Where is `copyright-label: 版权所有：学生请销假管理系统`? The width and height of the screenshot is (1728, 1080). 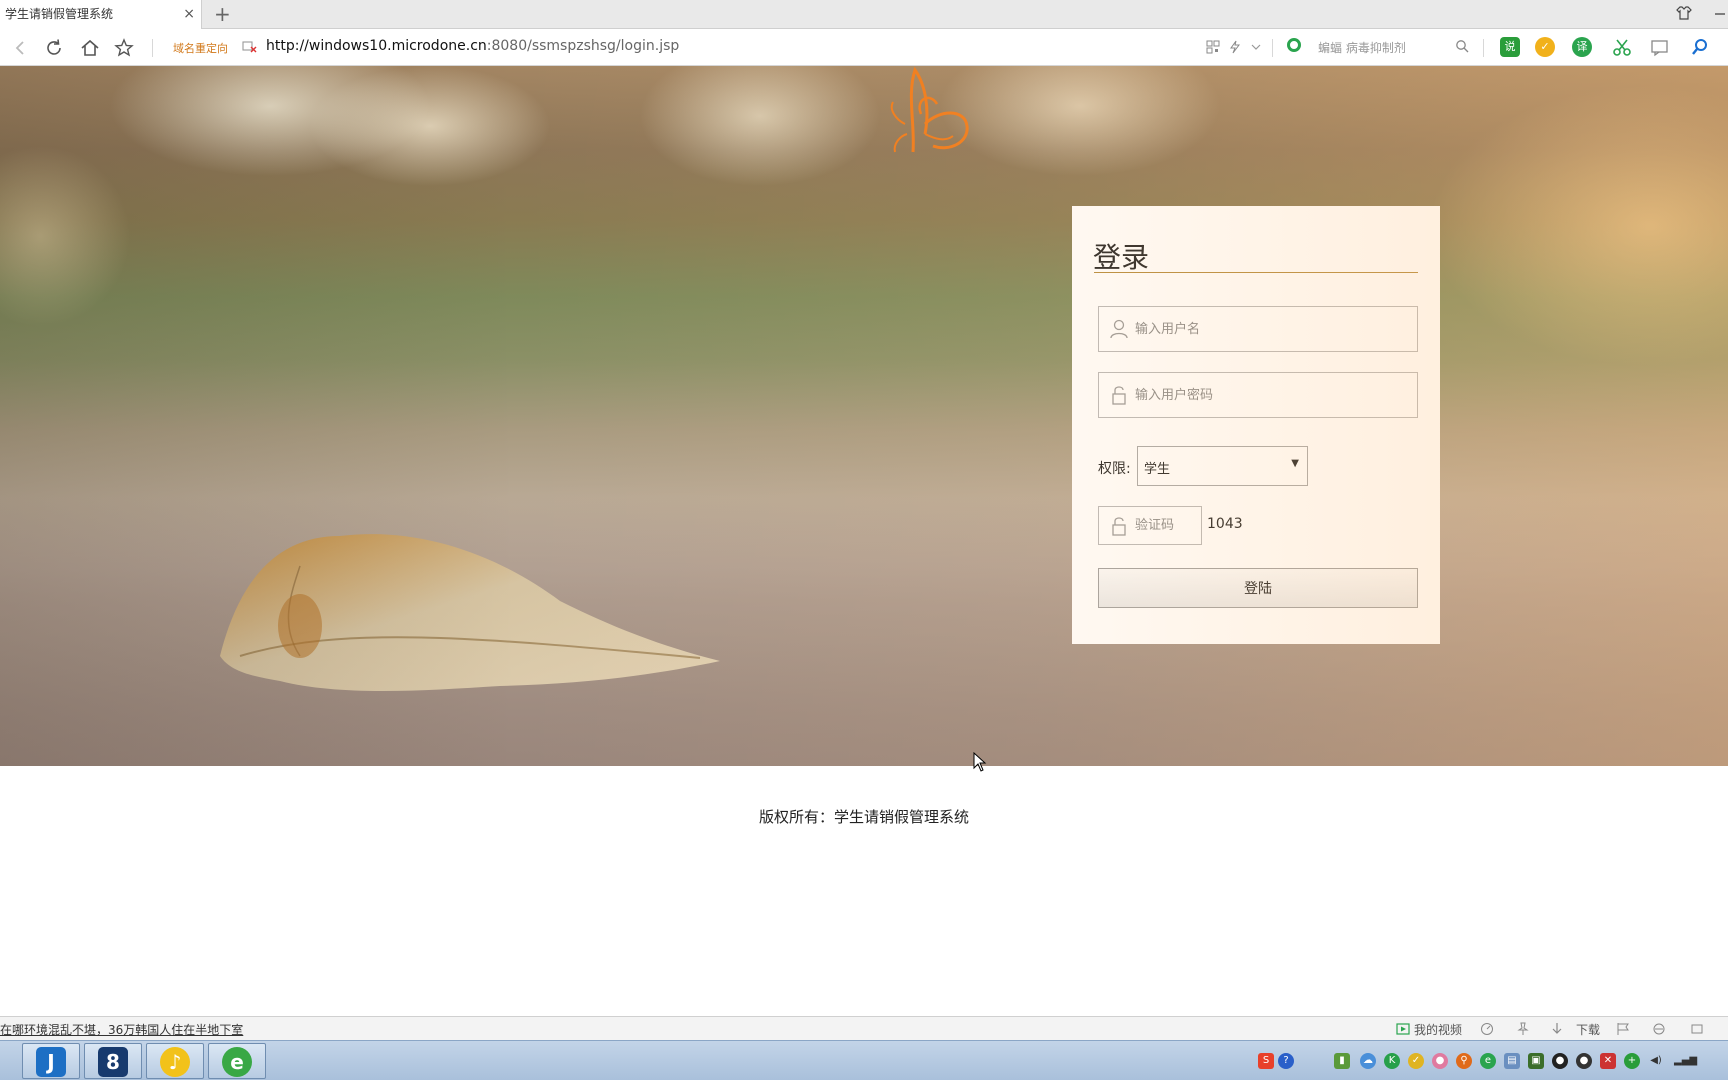 copyright-label: 版权所有：学生请销假管理系统 is located at coordinates (863, 817).